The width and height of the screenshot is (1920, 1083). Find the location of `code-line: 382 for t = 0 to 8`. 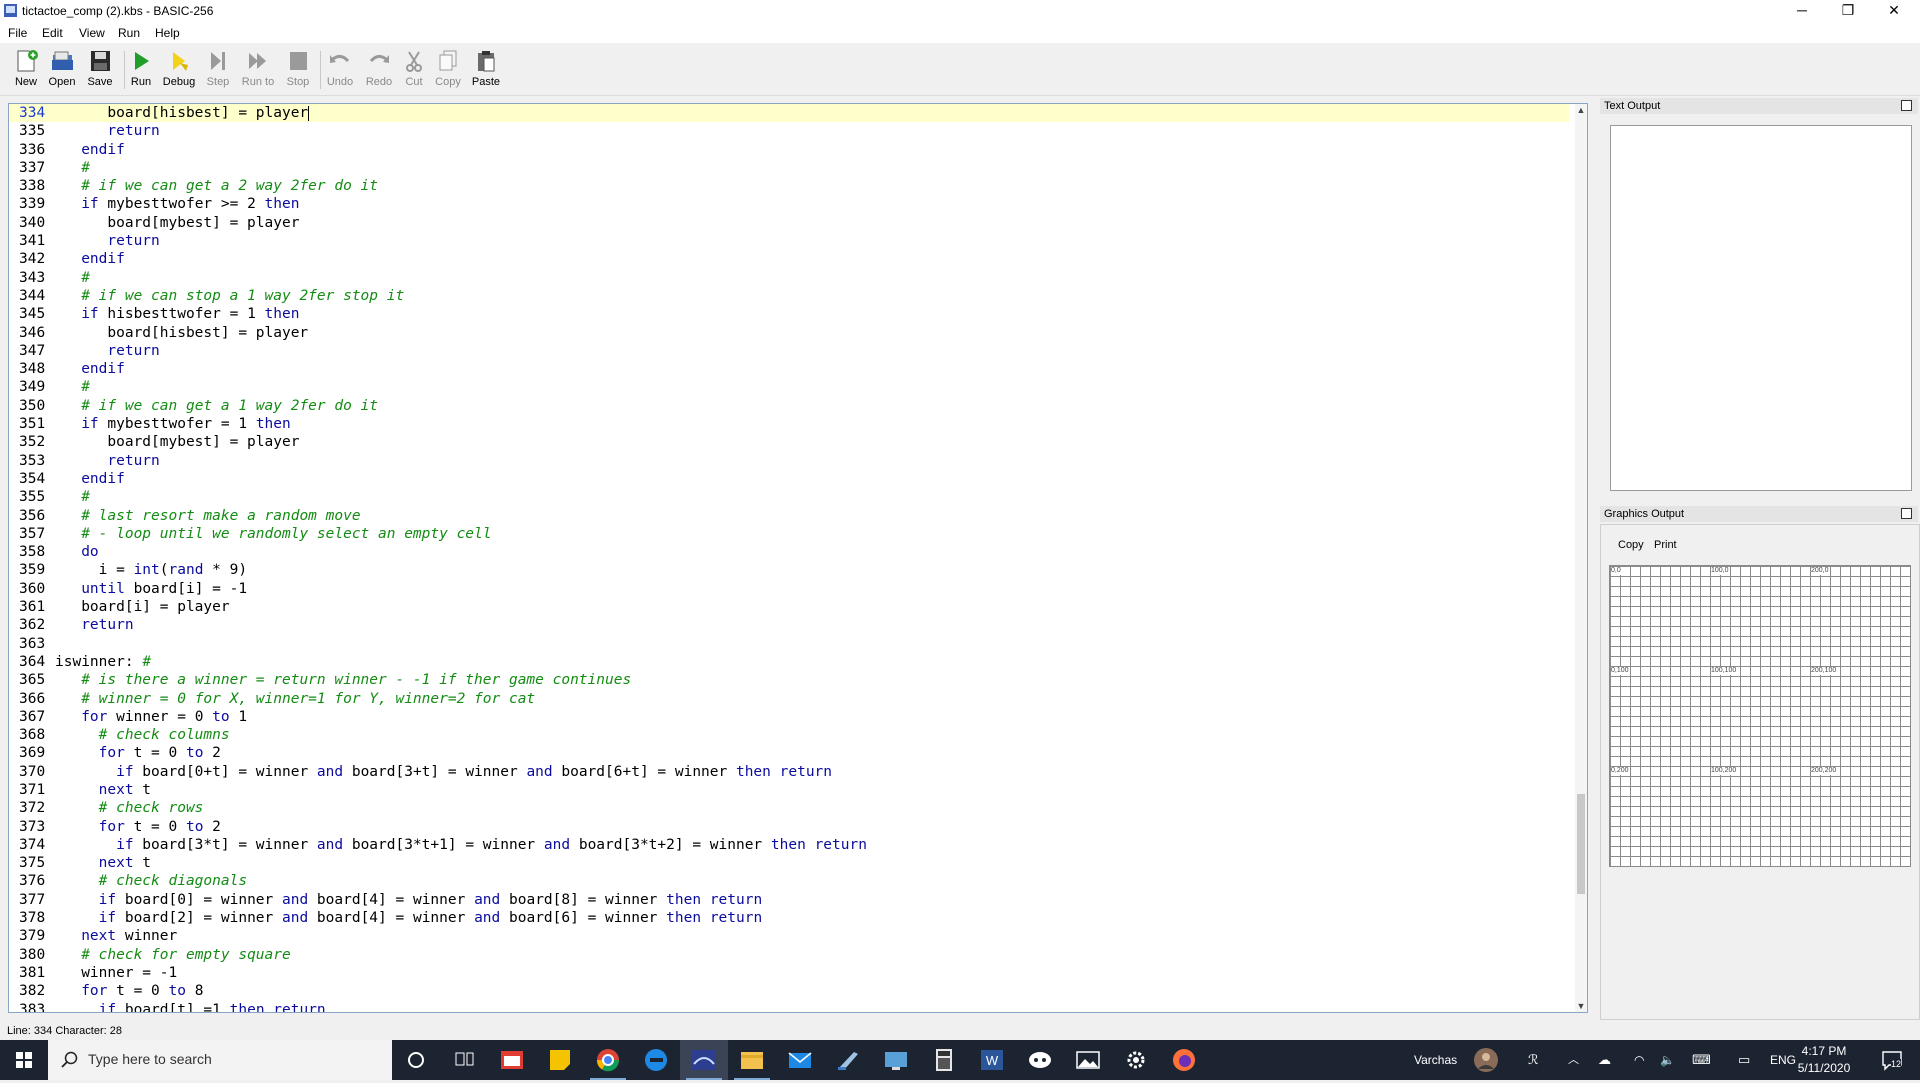

code-line: 382 for t = 0 to 8 is located at coordinates (789, 991).